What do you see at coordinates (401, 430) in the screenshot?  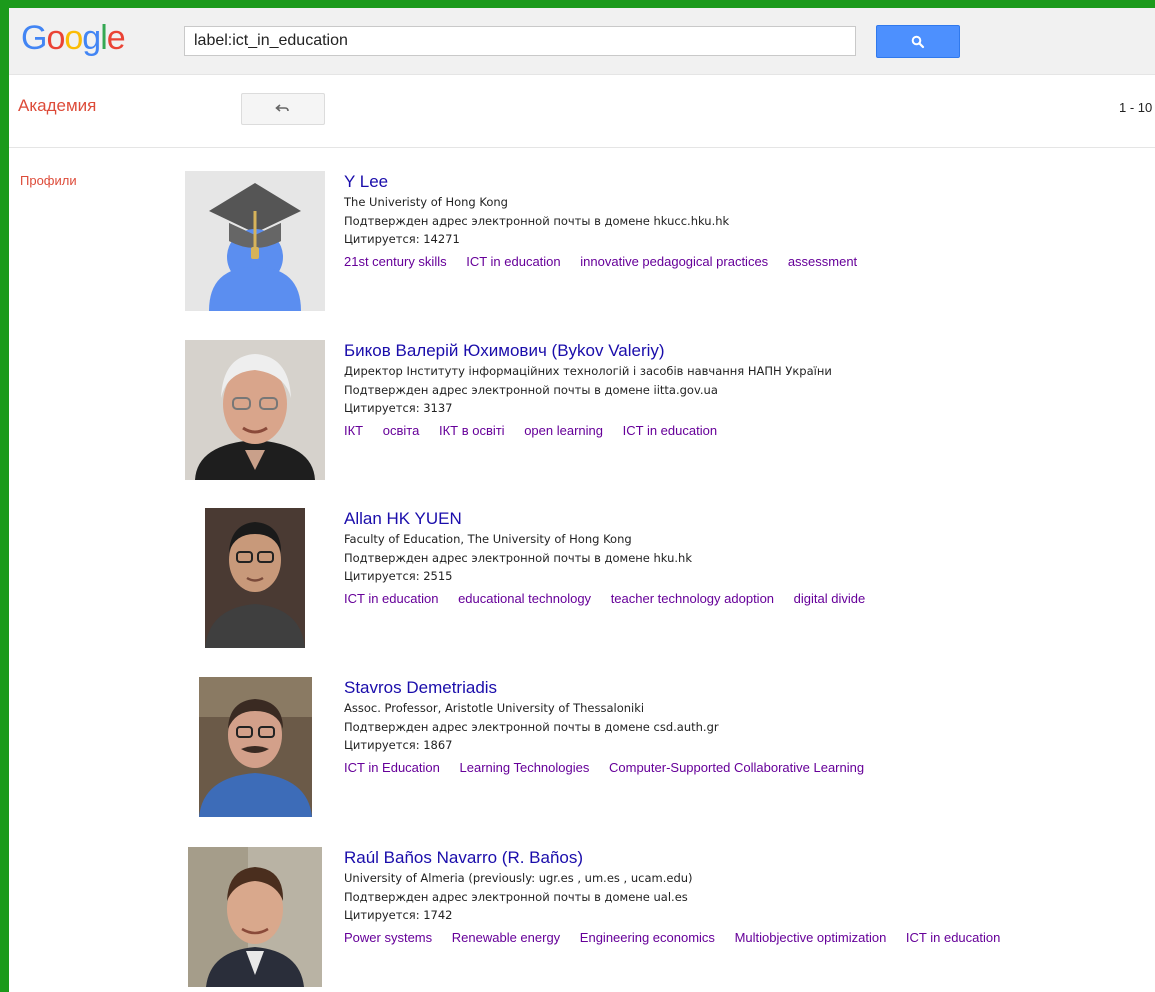 I see `interest-tag: освіта` at bounding box center [401, 430].